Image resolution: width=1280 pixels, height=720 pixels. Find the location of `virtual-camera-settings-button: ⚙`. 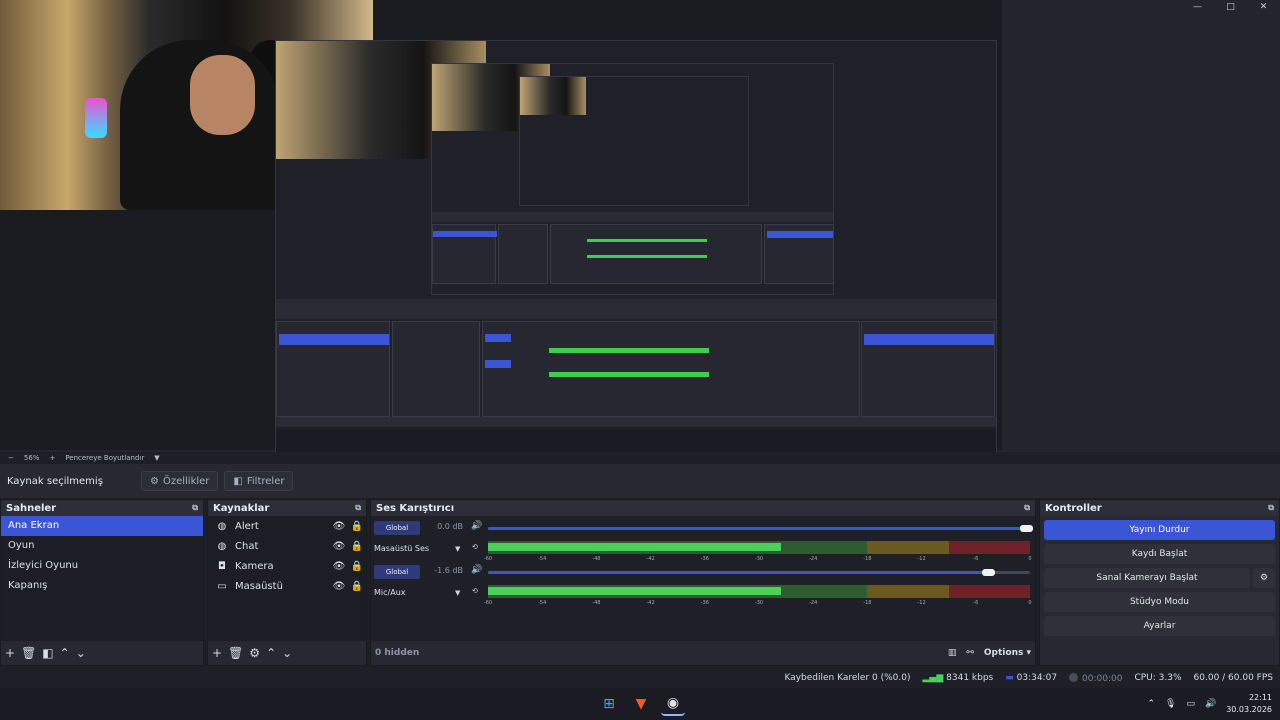

virtual-camera-settings-button: ⚙ is located at coordinates (1264, 578).